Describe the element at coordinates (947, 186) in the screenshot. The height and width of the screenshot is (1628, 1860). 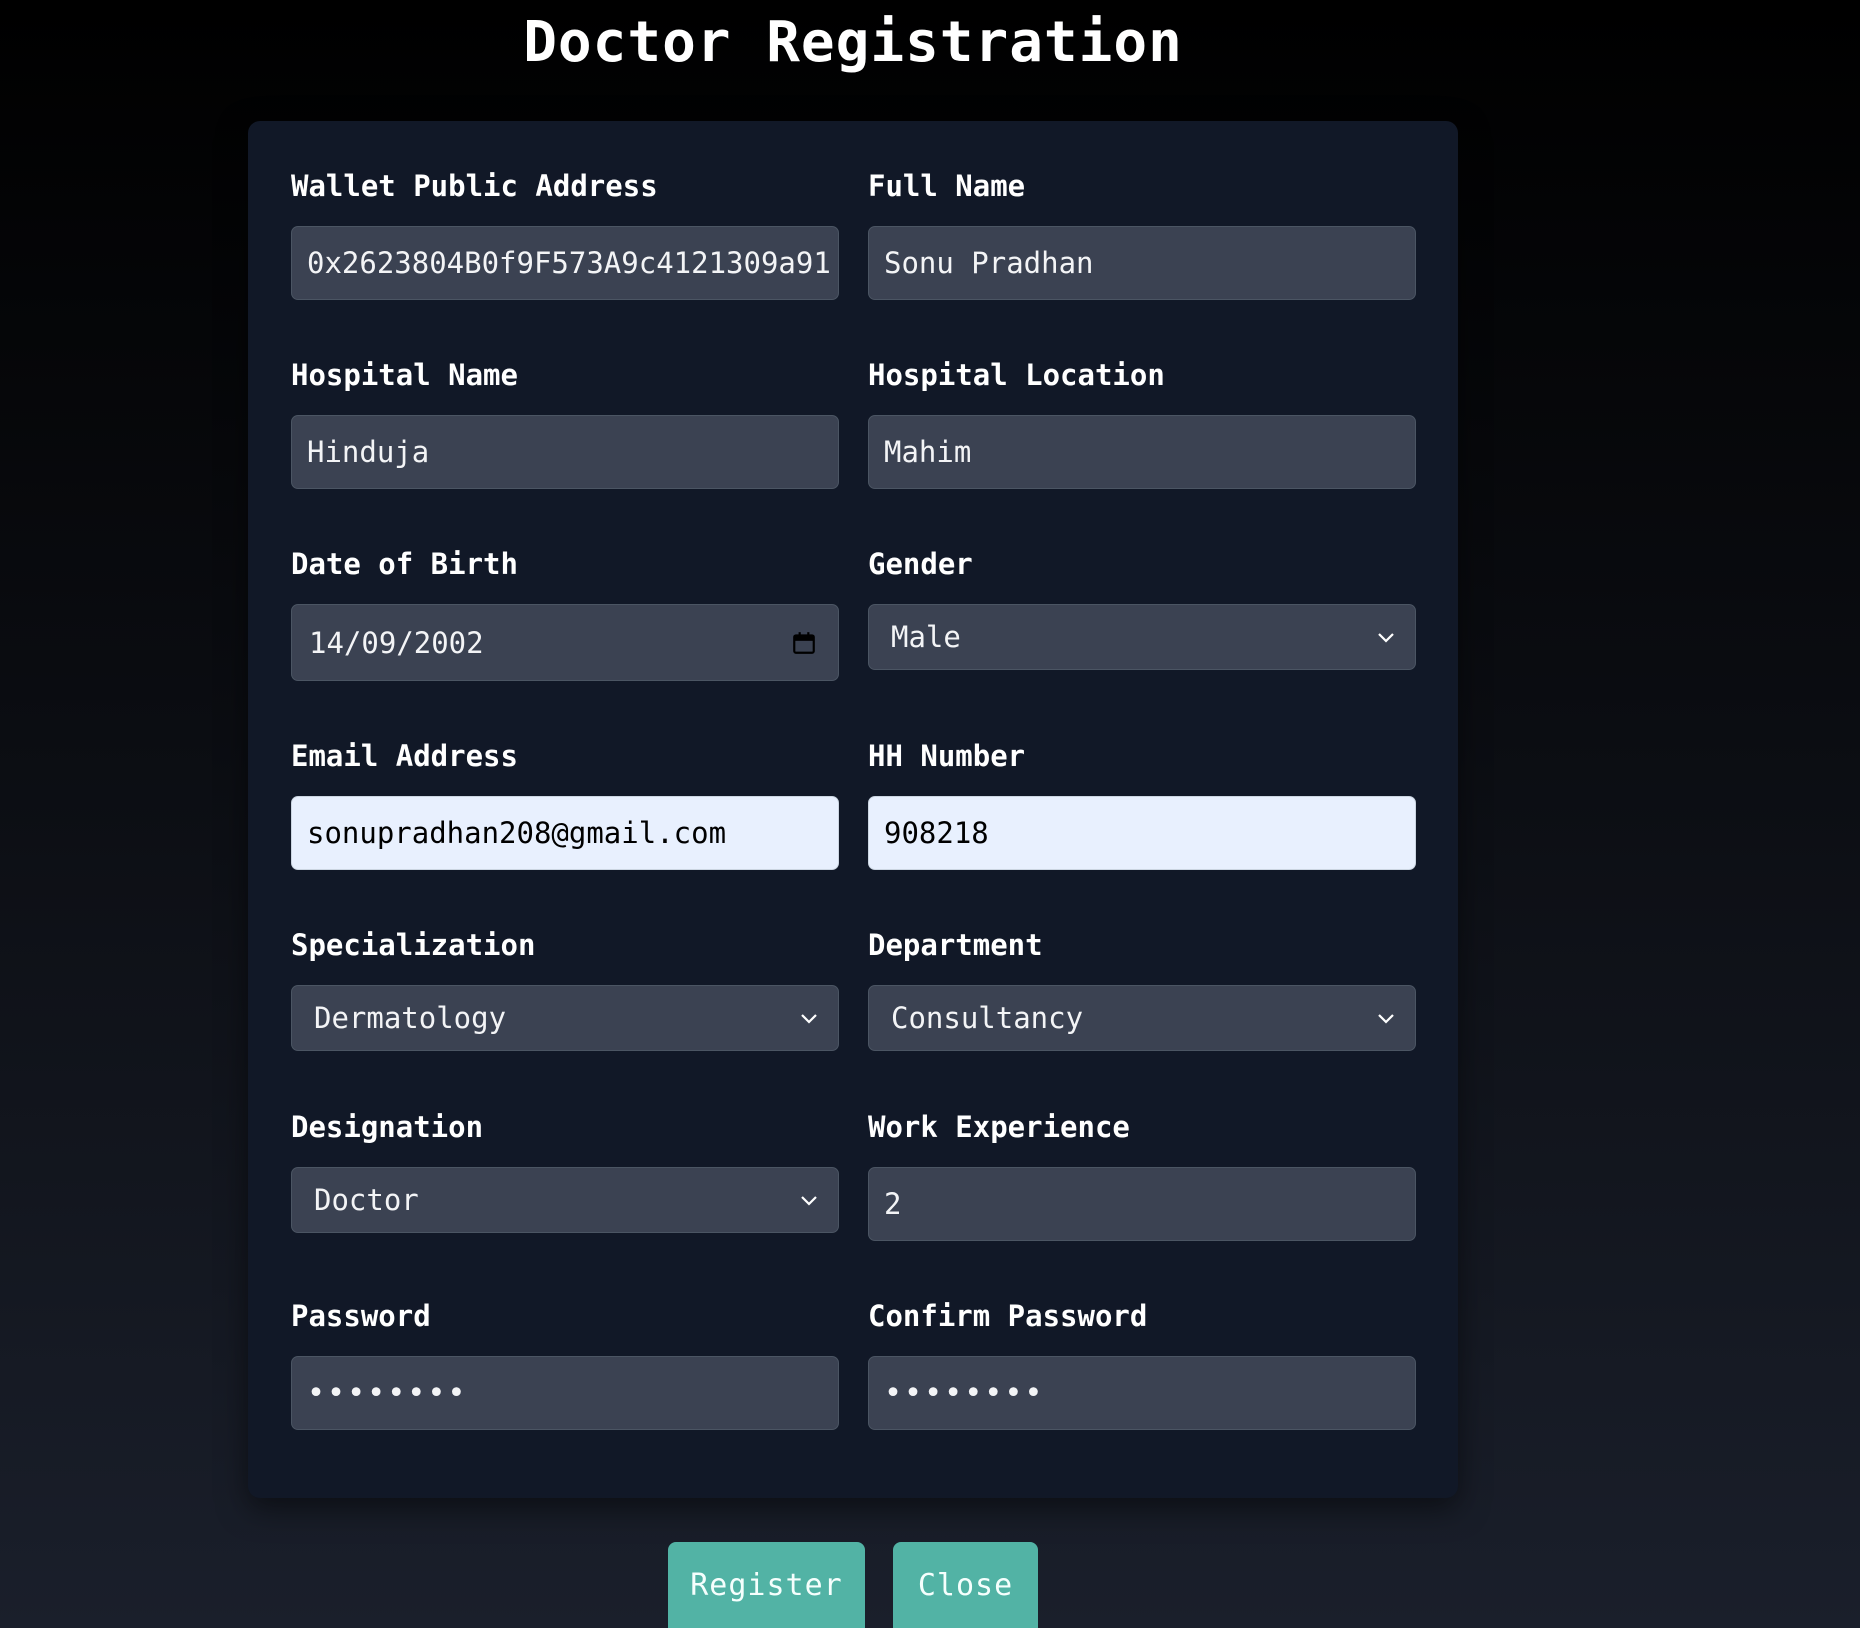
I see `full-name-label: Full Name` at that location.